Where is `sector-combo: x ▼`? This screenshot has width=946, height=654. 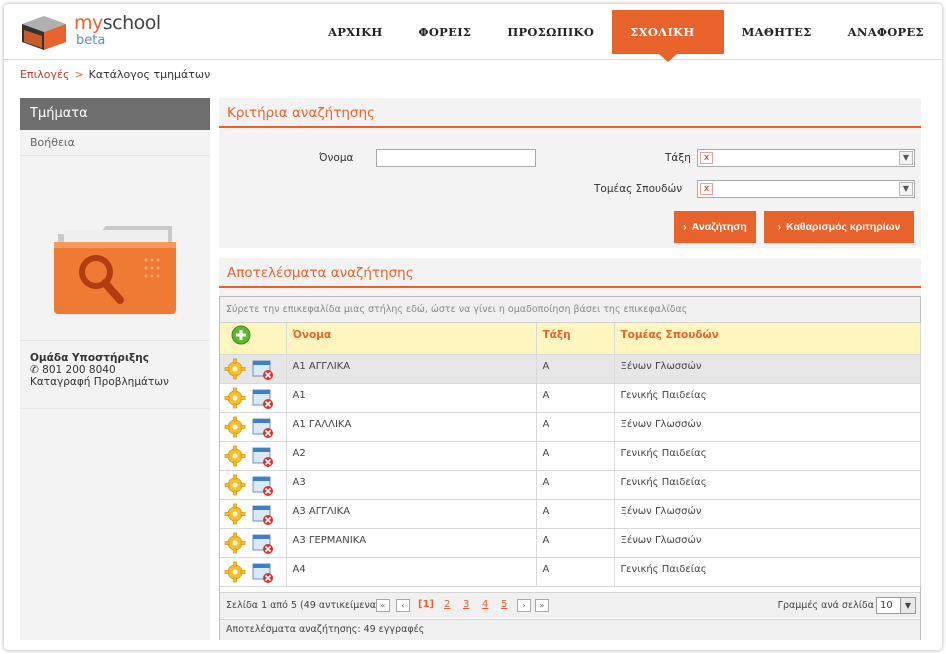 sector-combo: x ▼ is located at coordinates (806, 189).